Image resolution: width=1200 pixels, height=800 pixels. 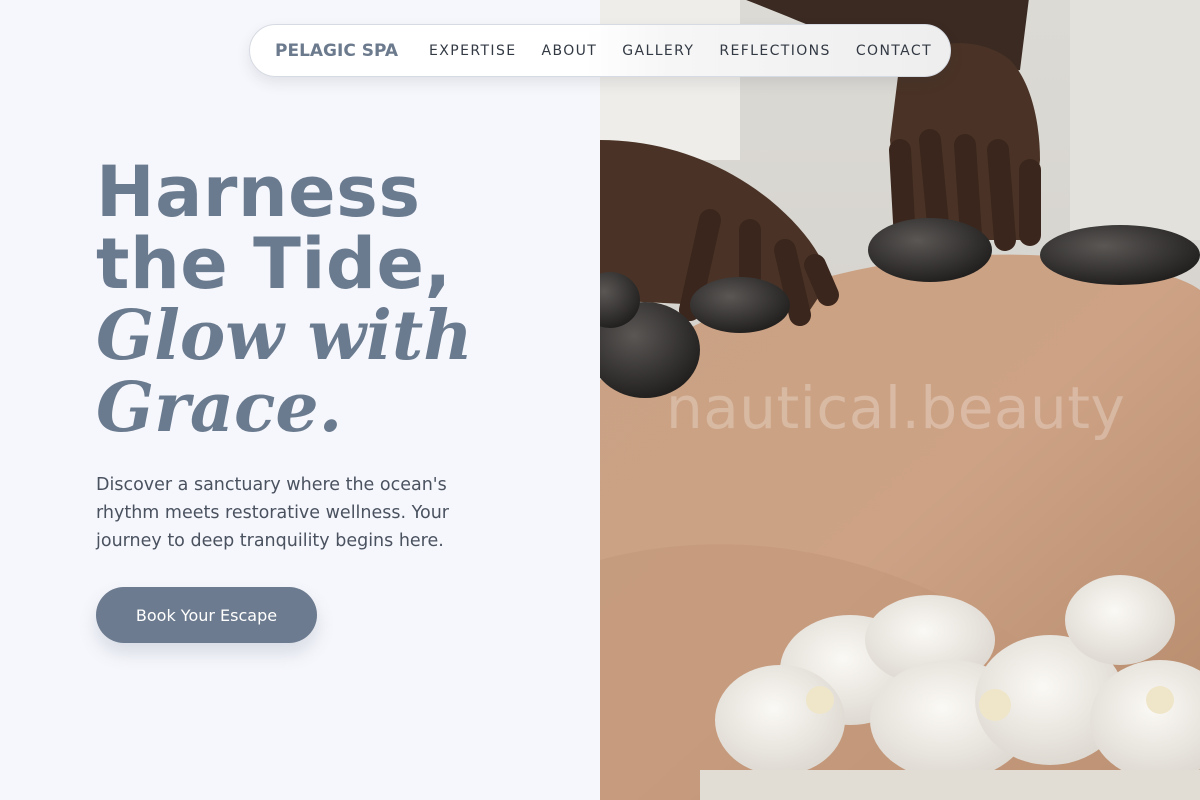 I want to click on headline-line-1: Harness, so click(x=258, y=192).